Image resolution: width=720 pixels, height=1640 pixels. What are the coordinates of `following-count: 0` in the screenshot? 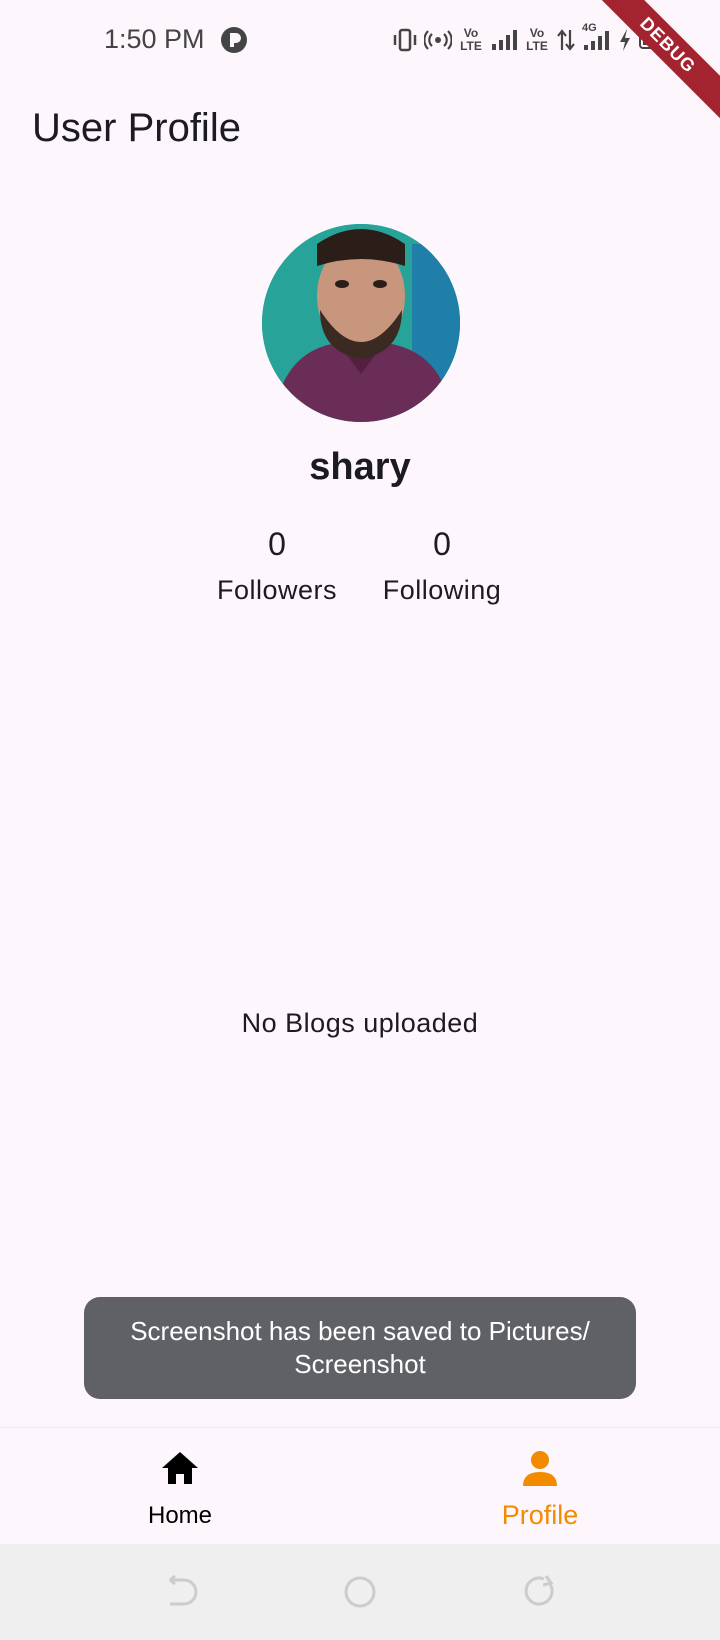 It's located at (442, 544).